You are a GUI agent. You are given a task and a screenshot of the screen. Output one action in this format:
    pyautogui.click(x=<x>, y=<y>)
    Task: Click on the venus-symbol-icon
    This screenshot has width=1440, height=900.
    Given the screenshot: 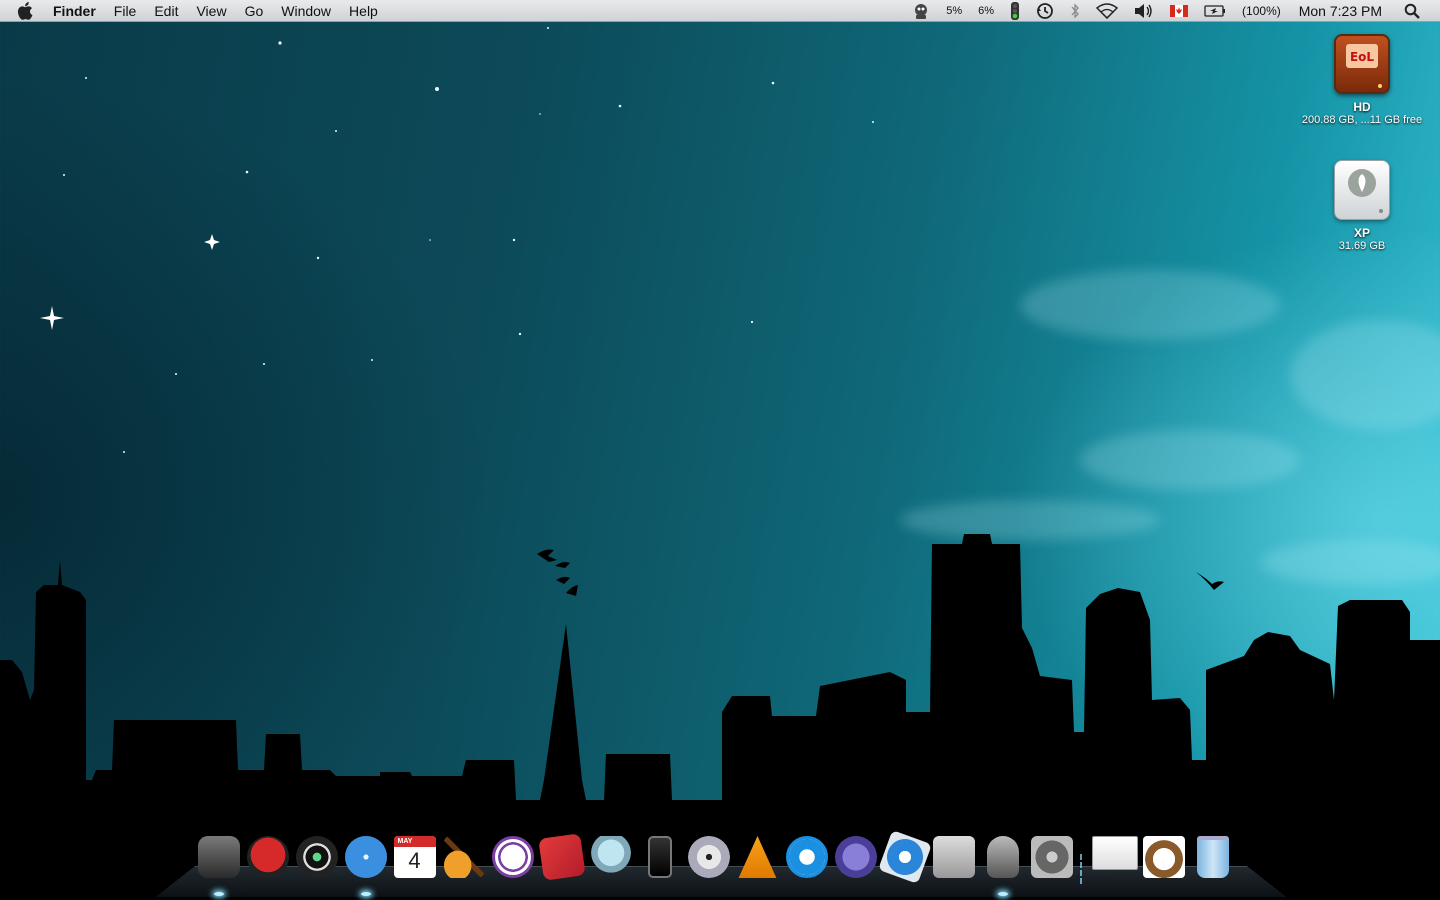 What is the action you would take?
    pyautogui.click(x=513, y=857)
    